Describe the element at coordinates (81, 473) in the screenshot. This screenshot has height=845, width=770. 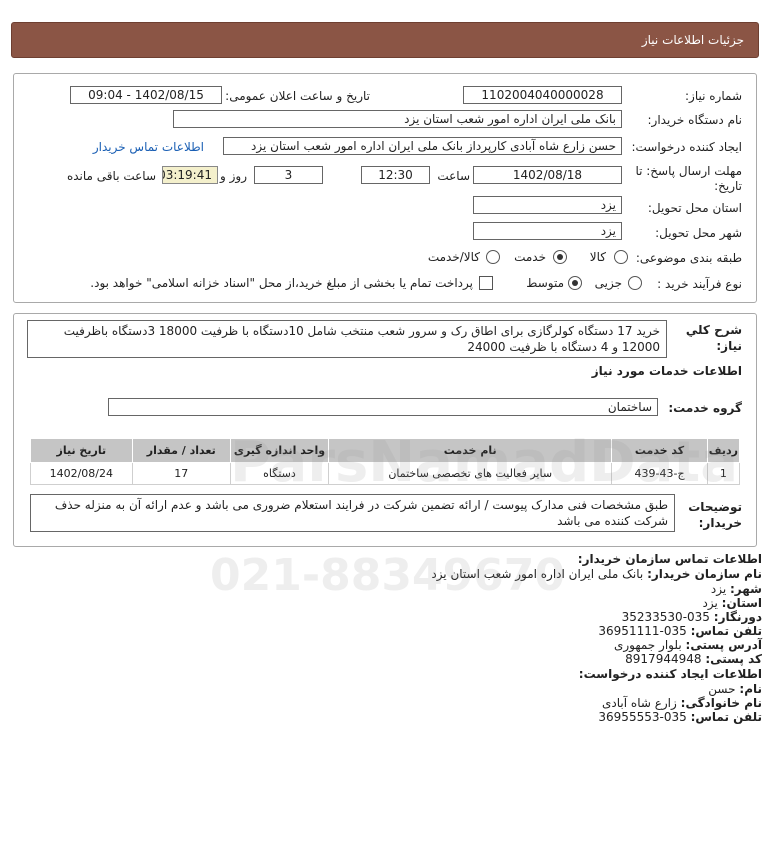
I see `cell-need-date: 1402/08/24` at that location.